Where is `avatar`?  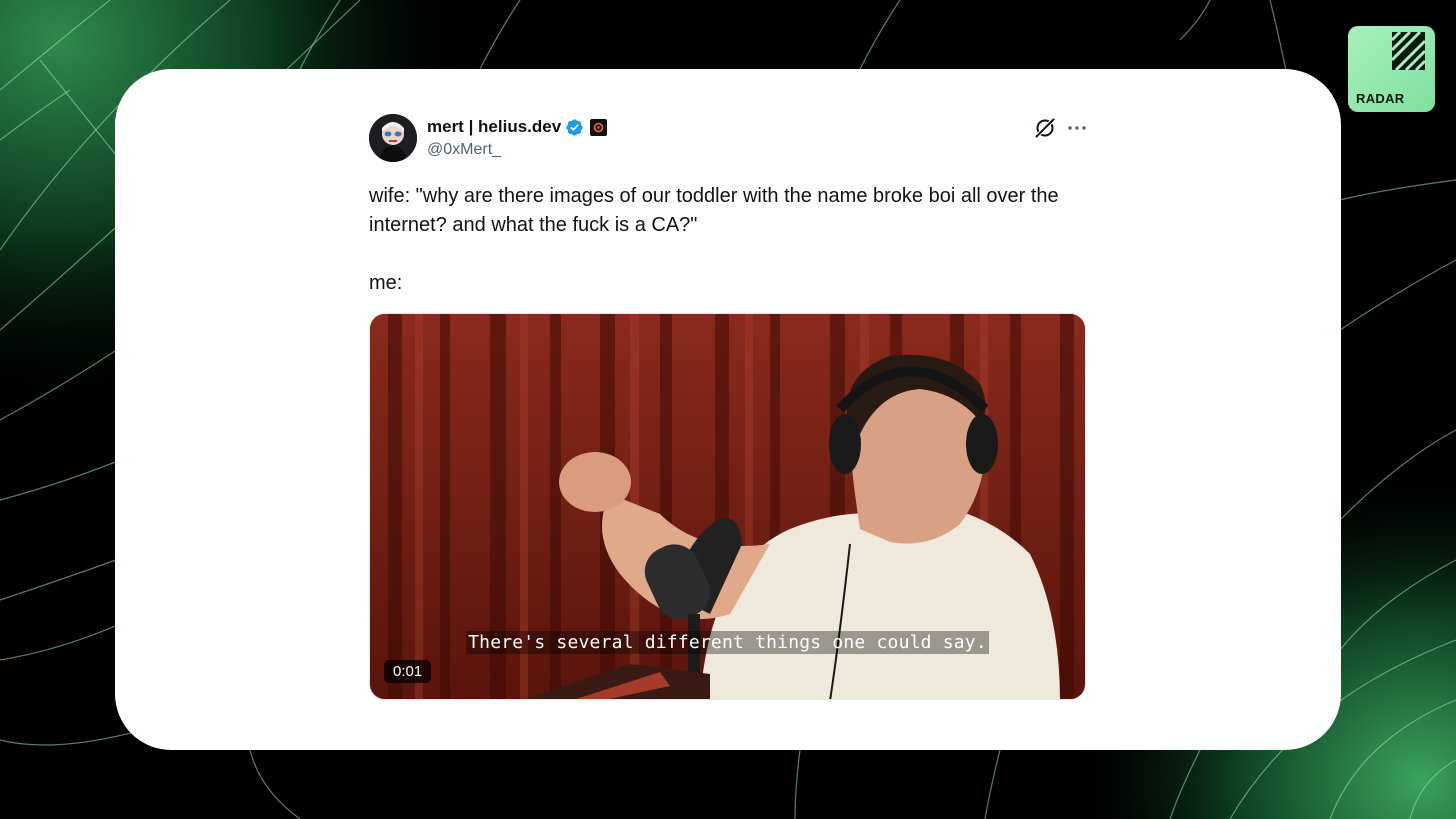
avatar is located at coordinates (393, 138).